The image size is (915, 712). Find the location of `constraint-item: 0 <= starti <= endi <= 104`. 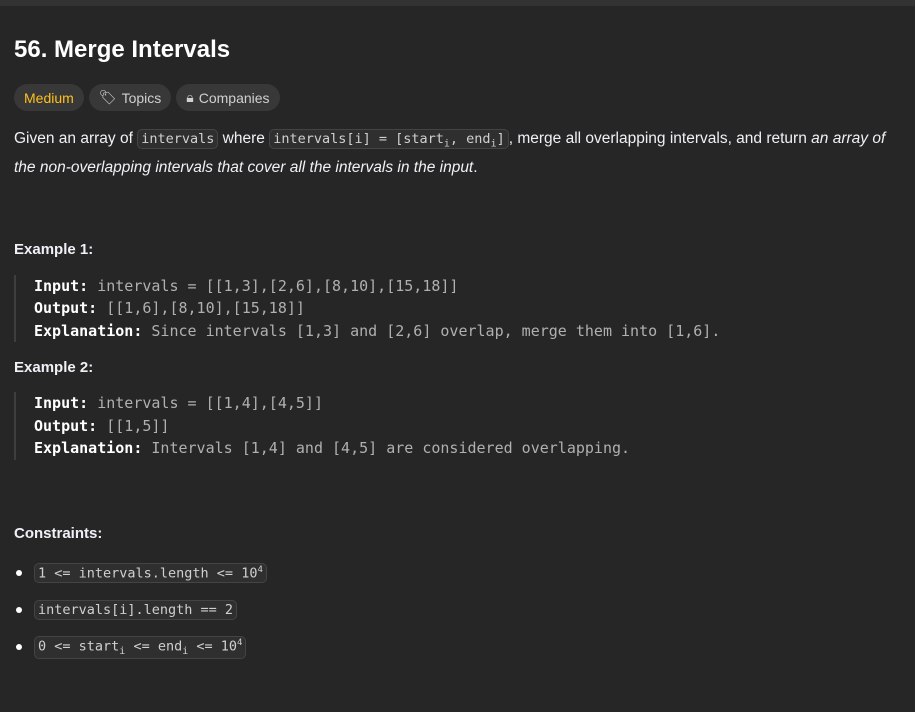

constraint-item: 0 <= starti <= endi <= 104 is located at coordinates (457, 647).